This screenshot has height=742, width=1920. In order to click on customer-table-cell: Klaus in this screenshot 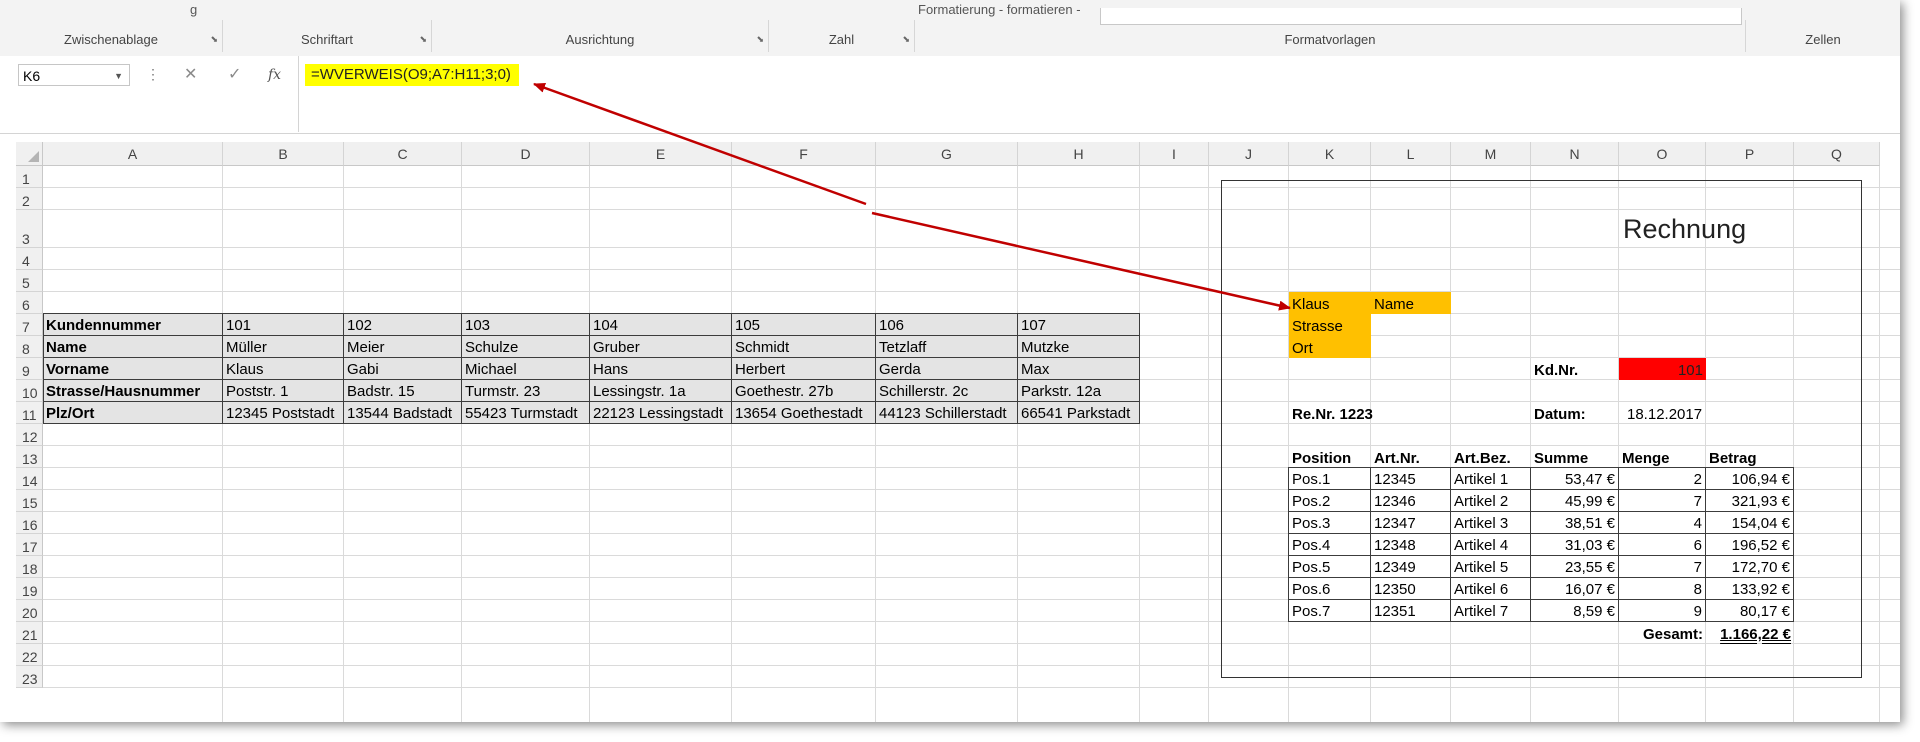, I will do `click(283, 369)`.